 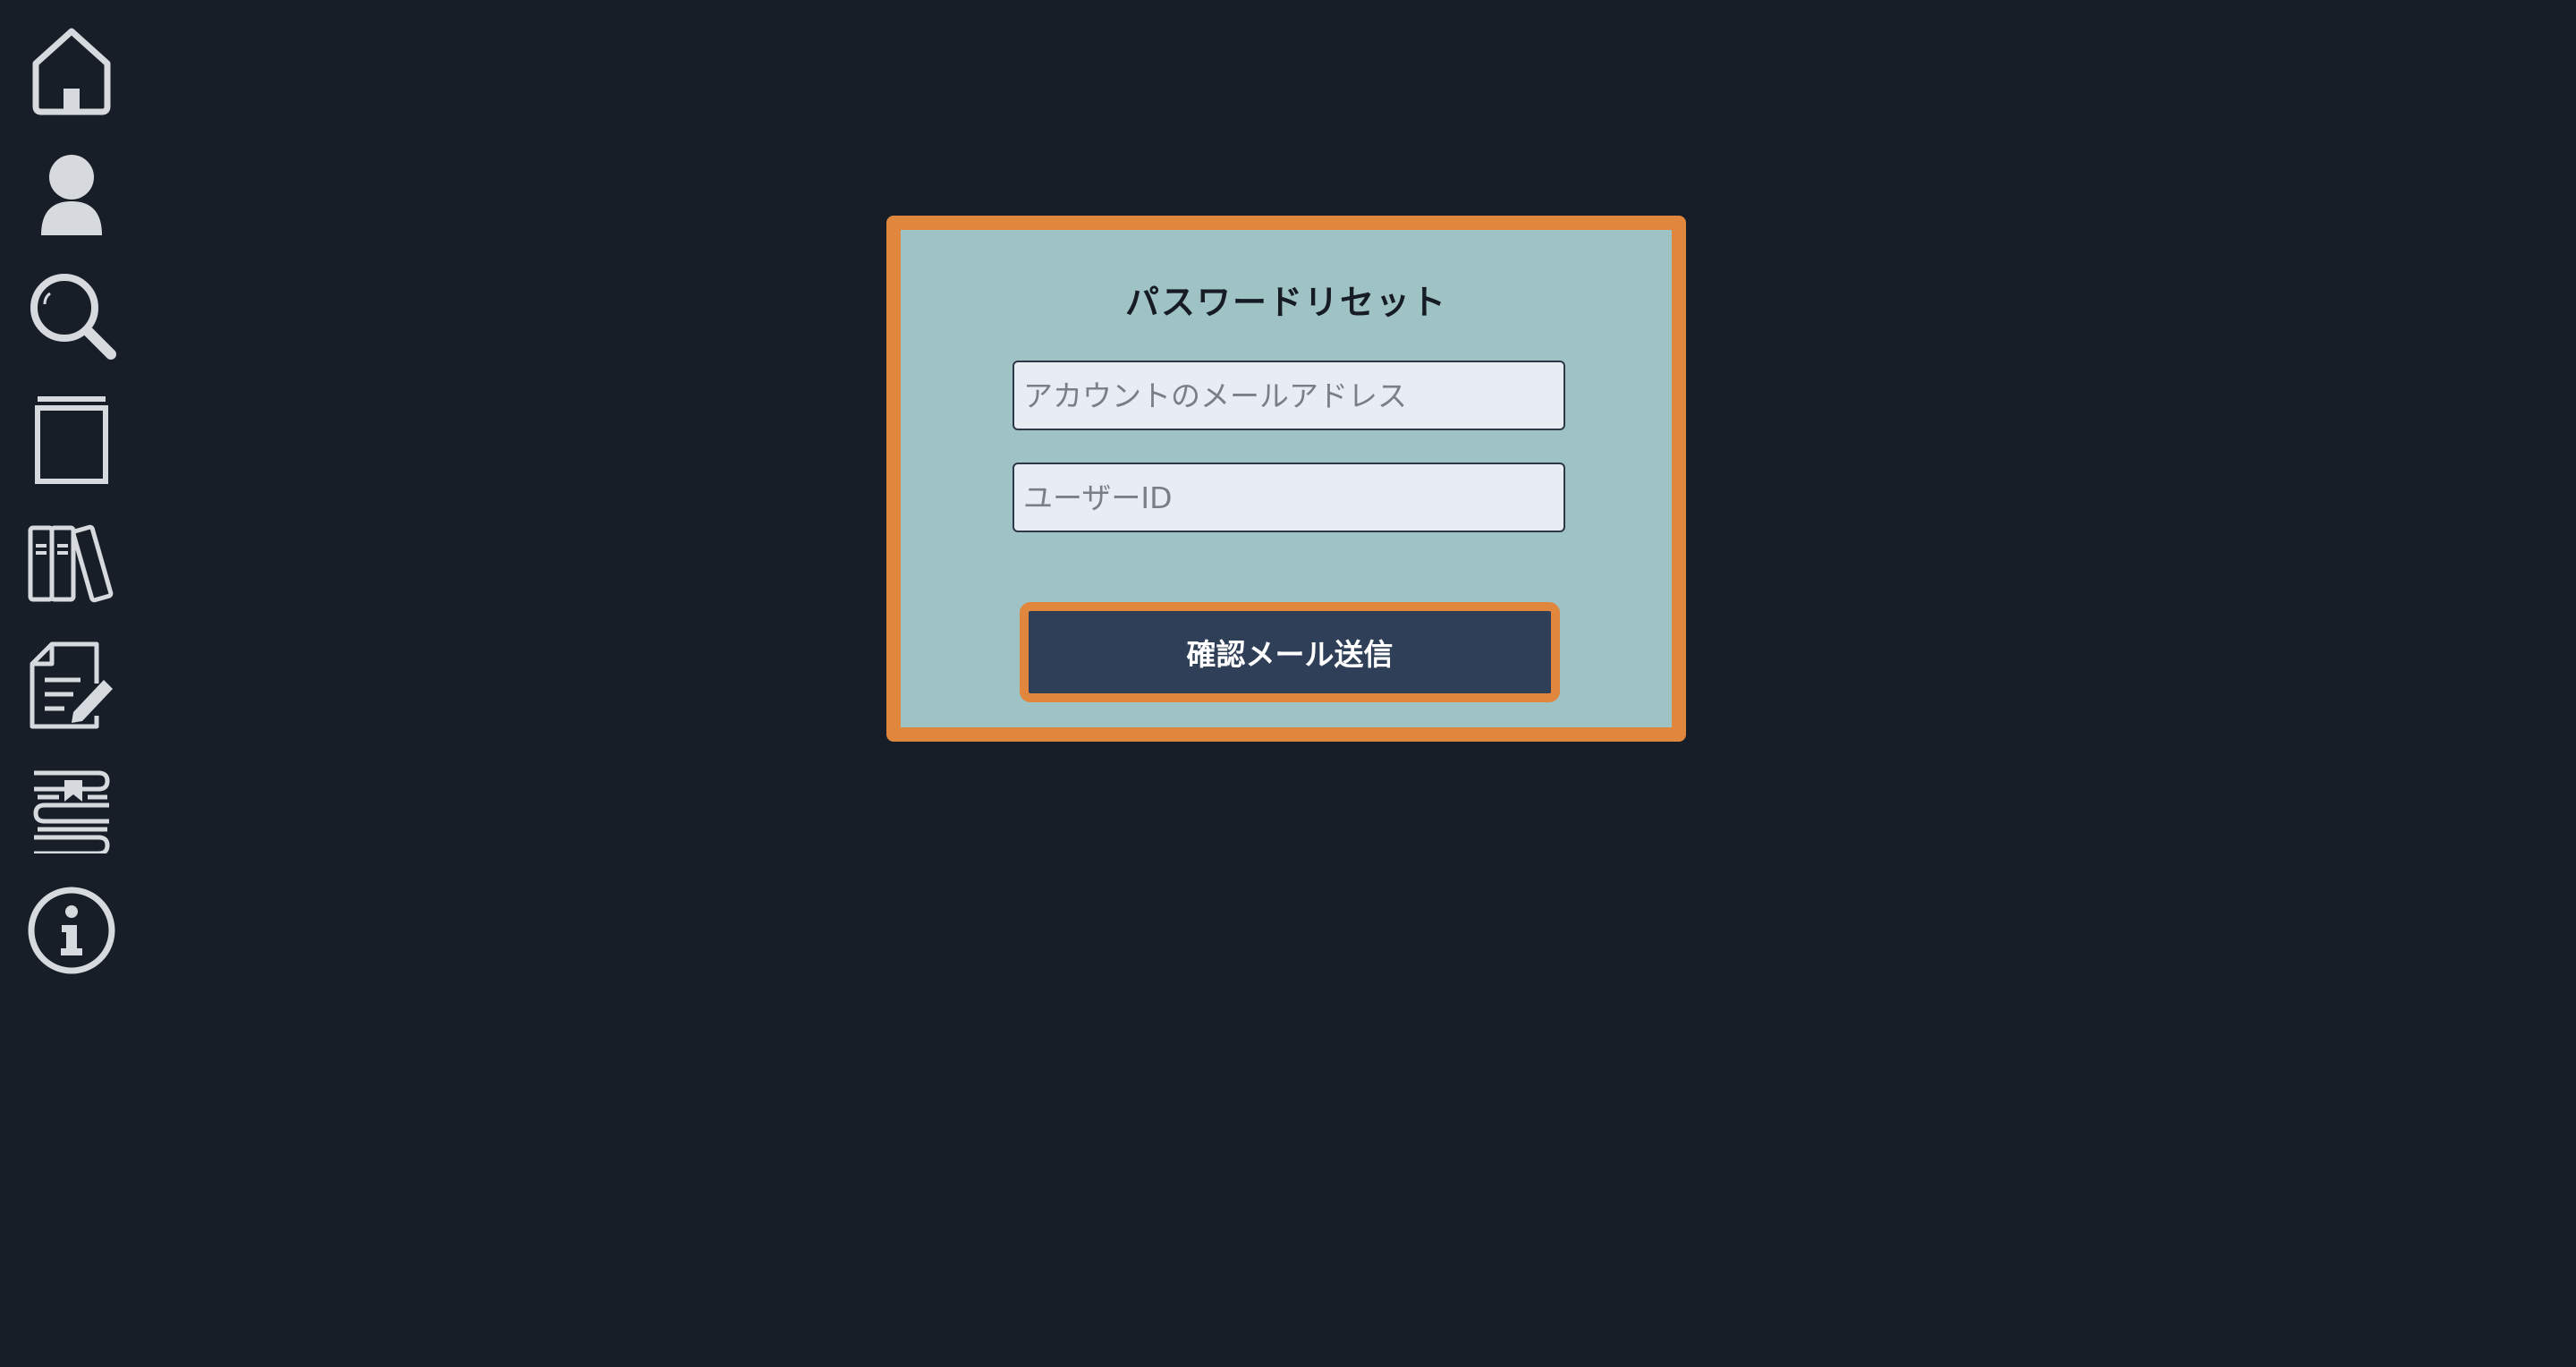 I want to click on send-confirmation-button: 確認メール送信, so click(x=1290, y=652).